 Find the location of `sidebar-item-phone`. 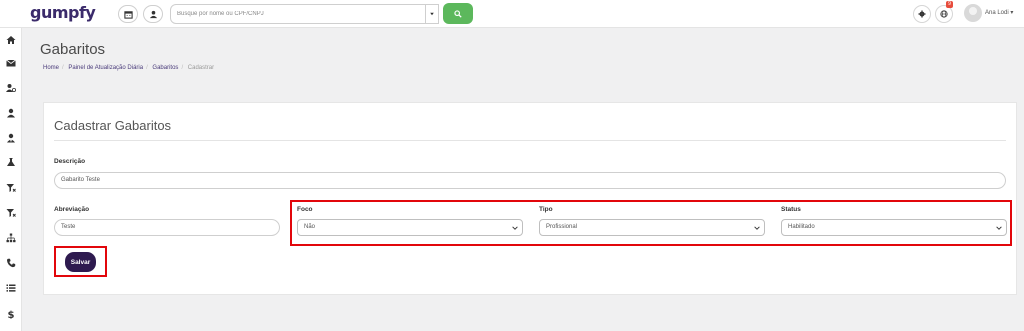

sidebar-item-phone is located at coordinates (11, 263).